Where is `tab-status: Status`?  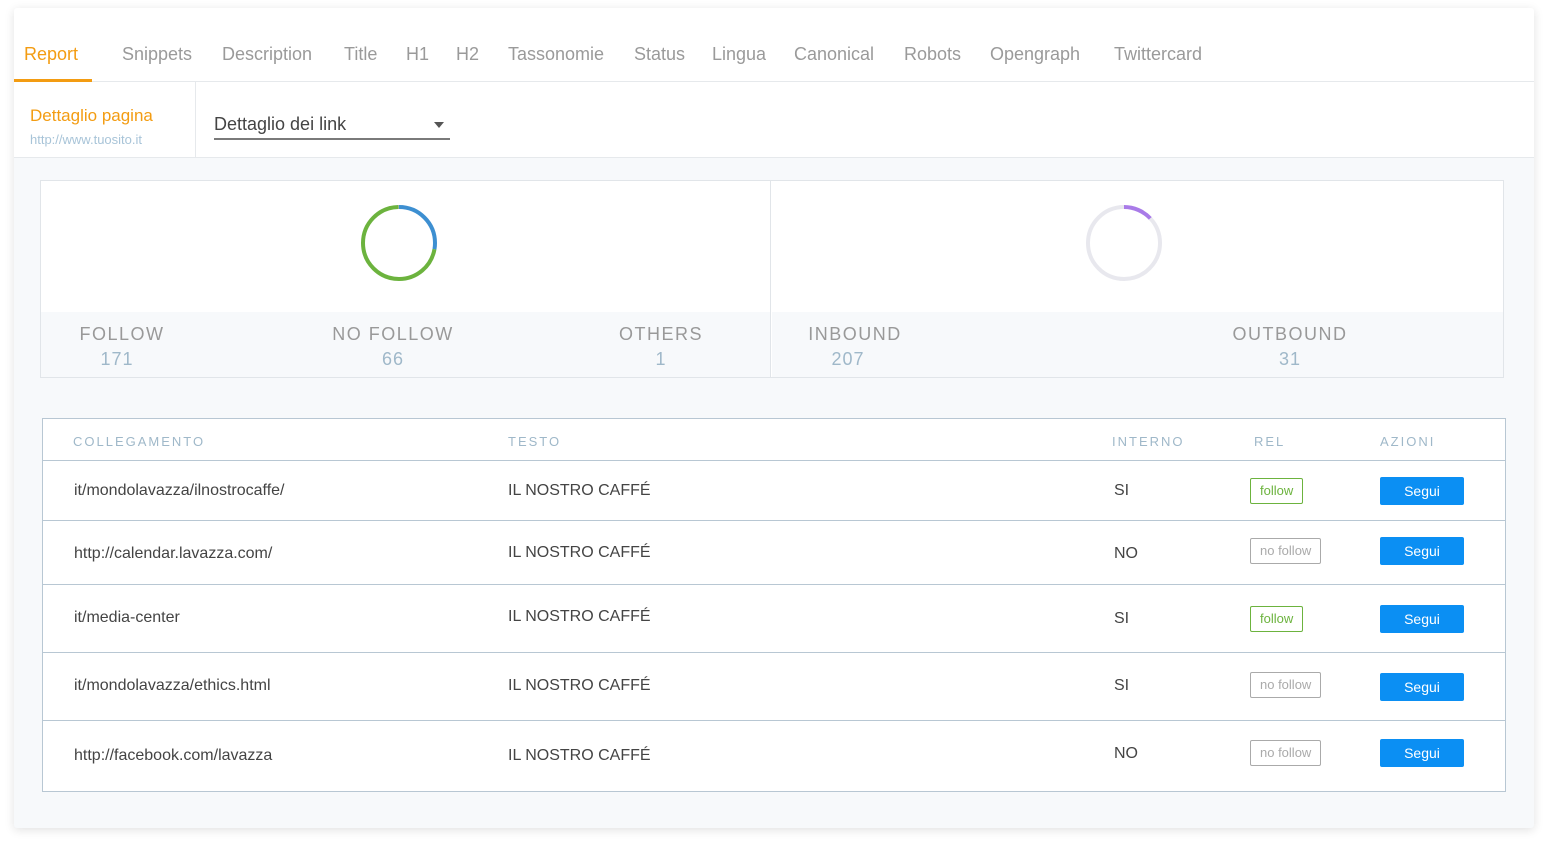 tab-status: Status is located at coordinates (659, 54).